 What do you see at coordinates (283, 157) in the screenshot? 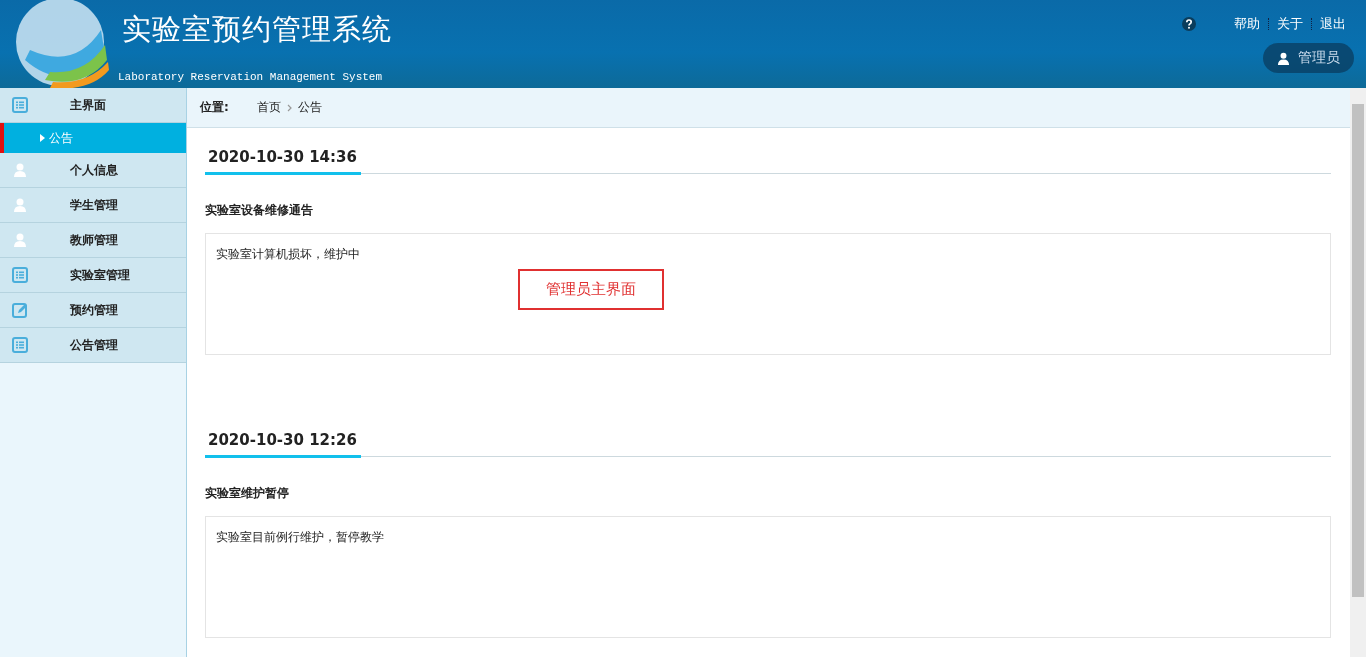
I see `notice-date: 2020-10-30 14:36` at bounding box center [283, 157].